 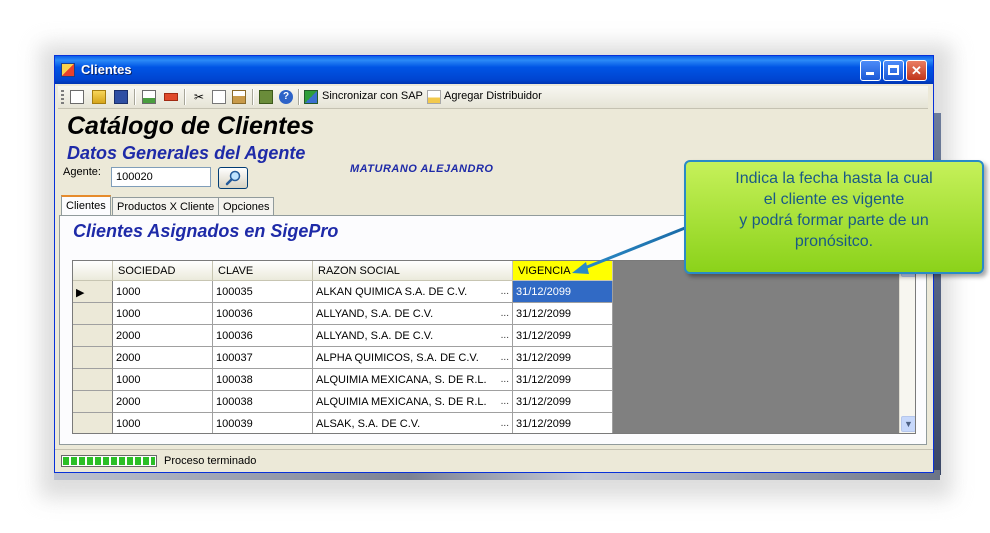 What do you see at coordinates (834, 199) in the screenshot?
I see `callout-line: el cliente es vigente` at bounding box center [834, 199].